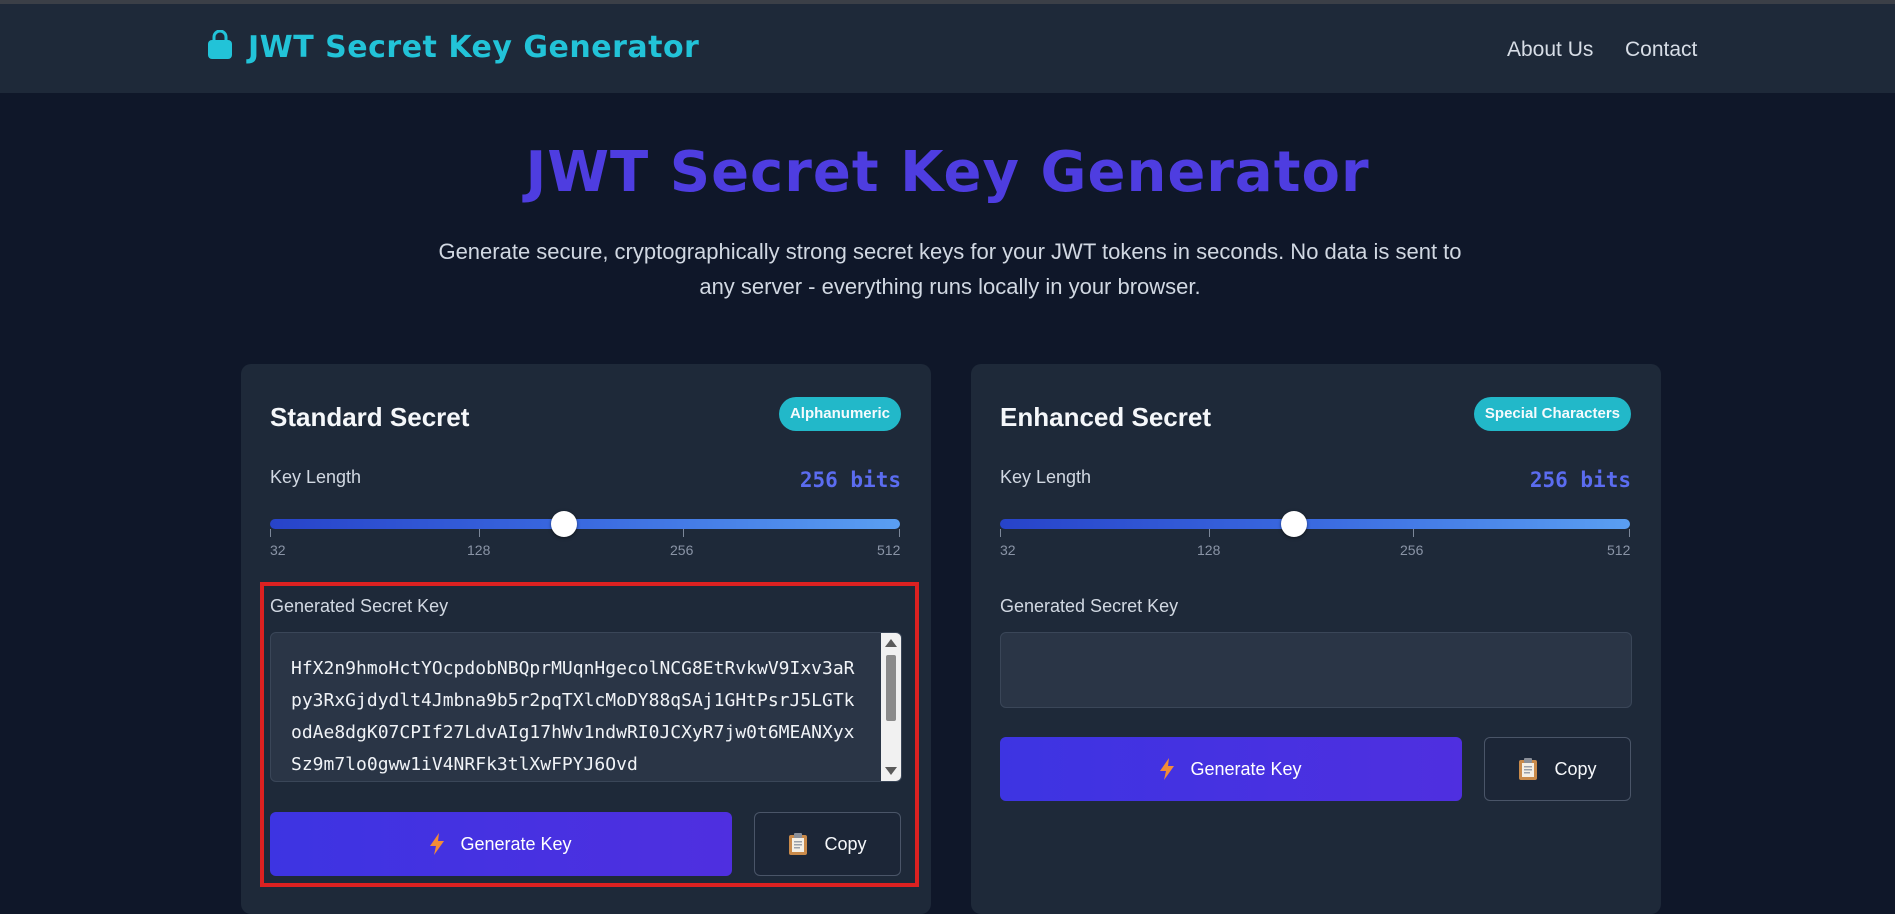 This screenshot has width=1895, height=914. I want to click on generate-key-button: Generate Key, so click(1231, 769).